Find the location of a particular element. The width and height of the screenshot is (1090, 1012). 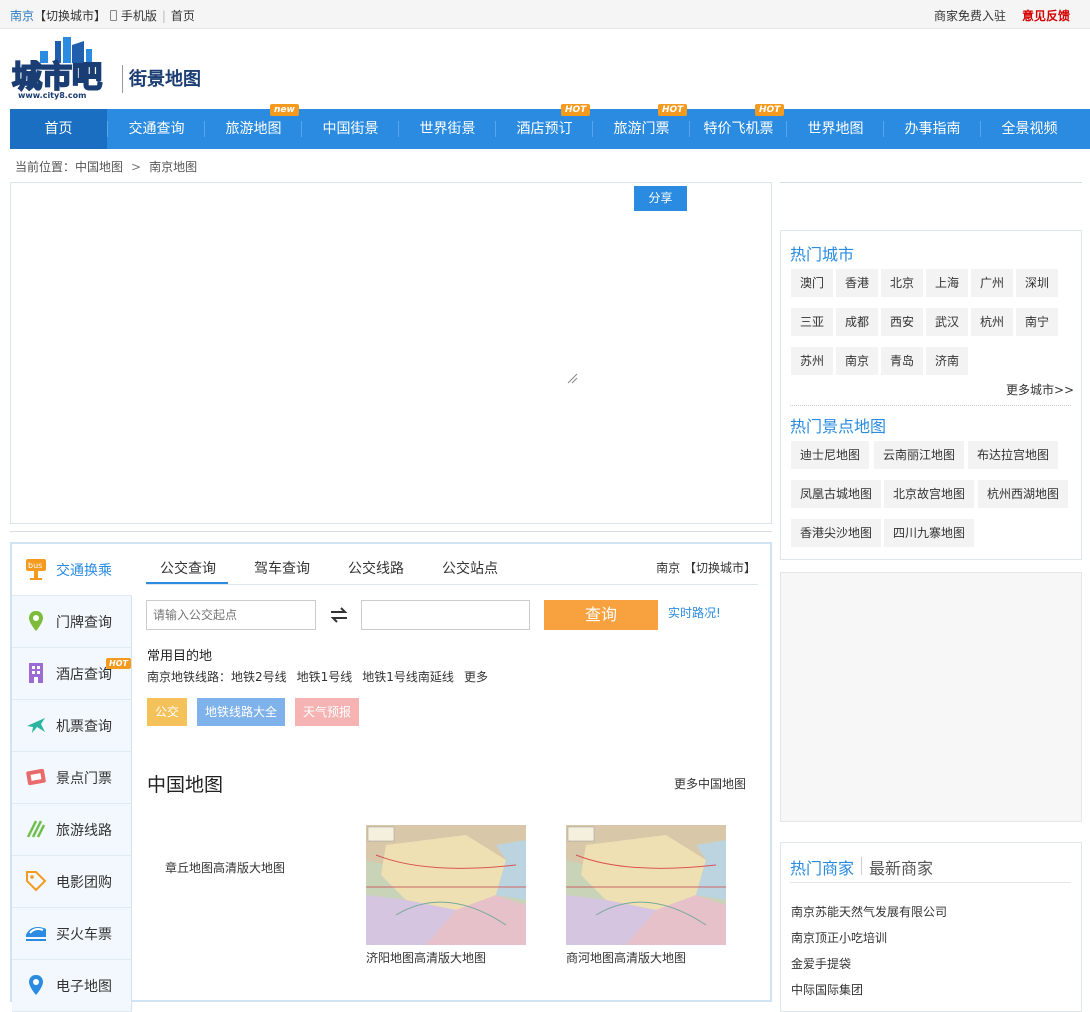

merchant-item: 南京苏能天然气发展有限公司 is located at coordinates (869, 911).